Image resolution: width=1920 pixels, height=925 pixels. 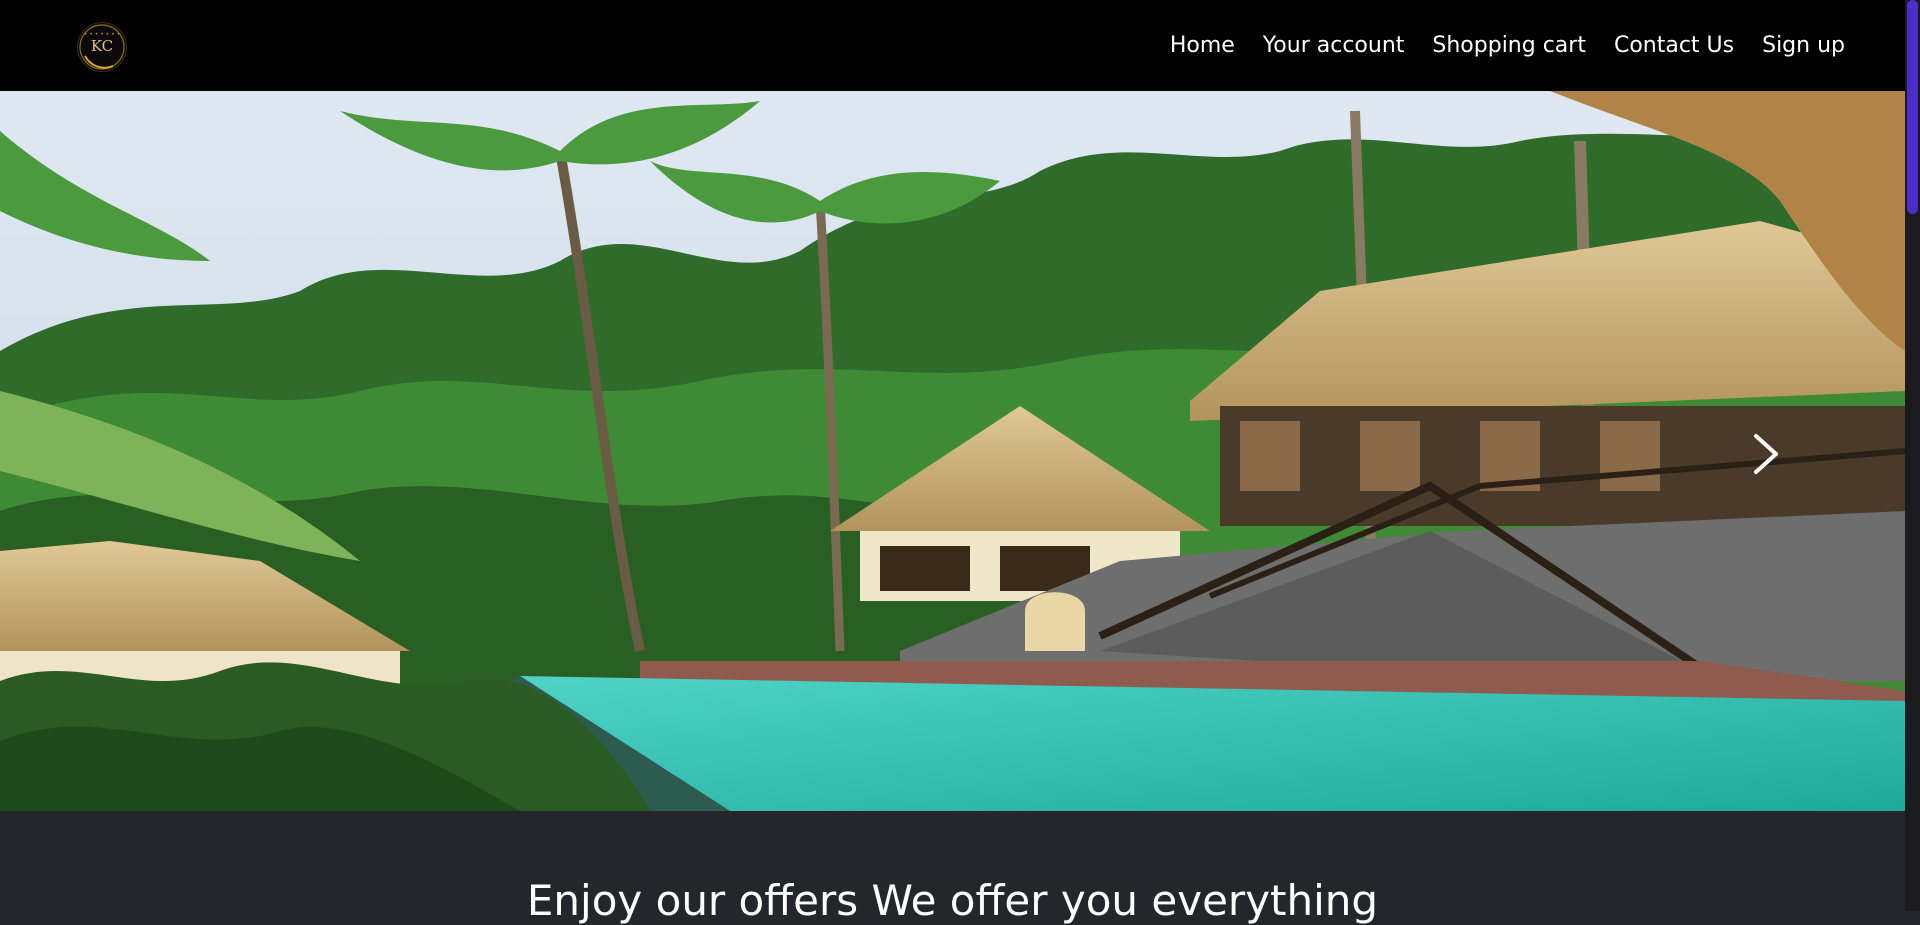 What do you see at coordinates (952, 900) in the screenshot?
I see `offers-heading: Enjoy our offers We offer you everything` at bounding box center [952, 900].